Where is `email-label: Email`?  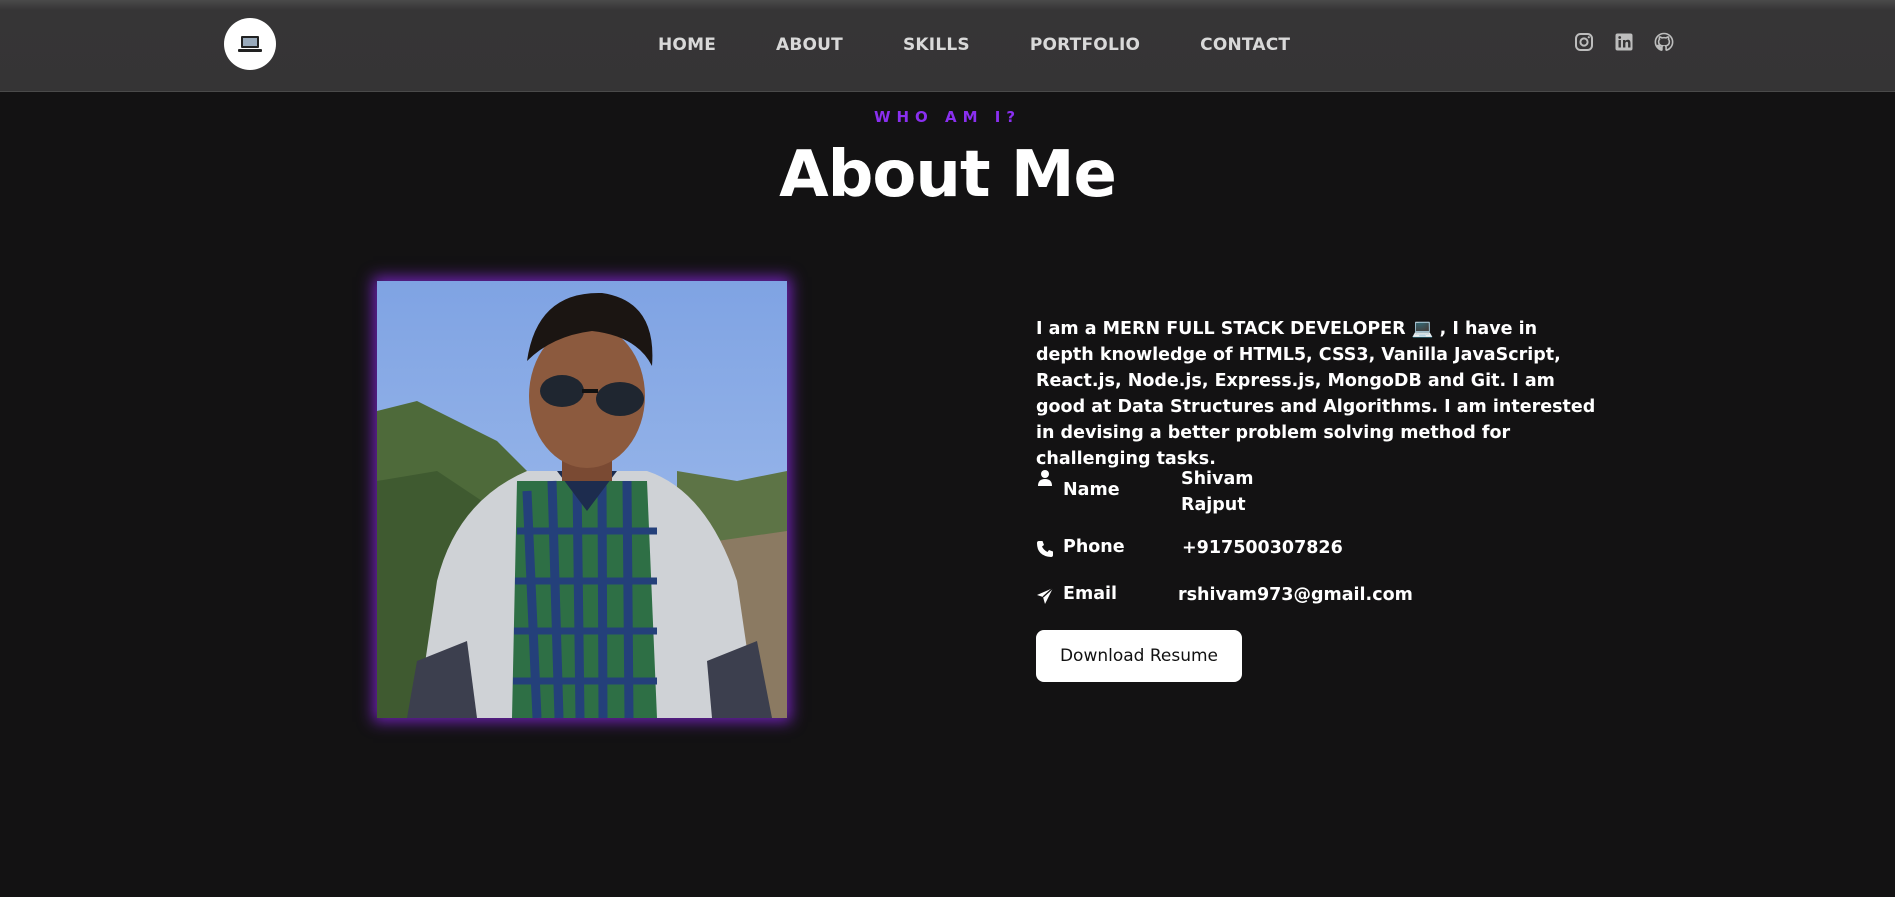
email-label: Email is located at coordinates (1090, 594).